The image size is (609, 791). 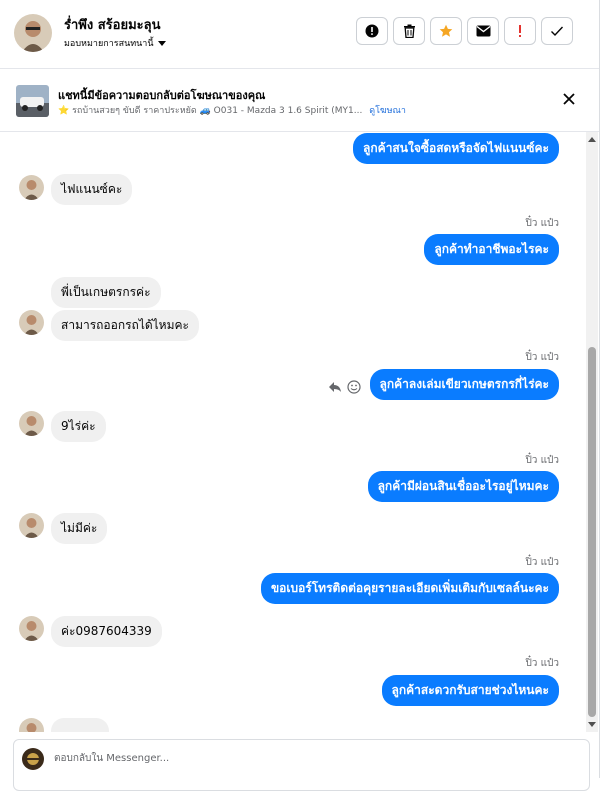 What do you see at coordinates (299, 34) in the screenshot?
I see `conversation-header: ร่ำพึง สร้อยมะลุน มอบหมายการสนทนานี้` at bounding box center [299, 34].